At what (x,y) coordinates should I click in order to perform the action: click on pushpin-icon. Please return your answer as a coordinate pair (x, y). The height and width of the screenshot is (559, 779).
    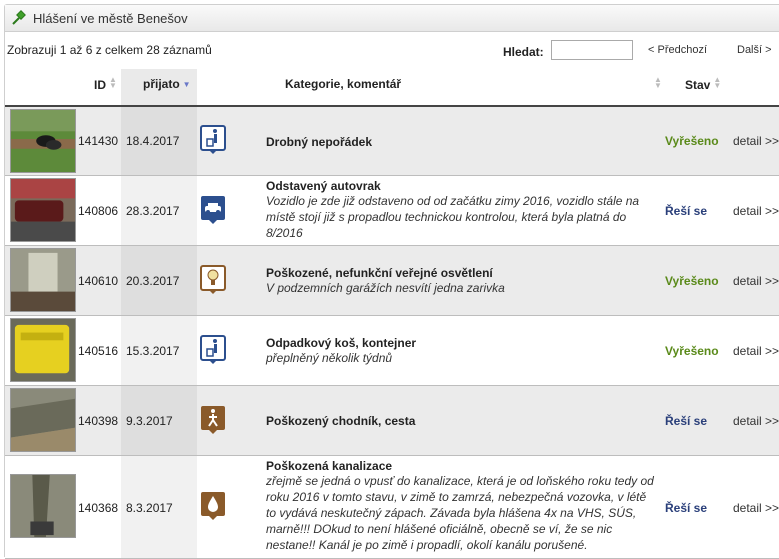
    Looking at the image, I should click on (19, 17).